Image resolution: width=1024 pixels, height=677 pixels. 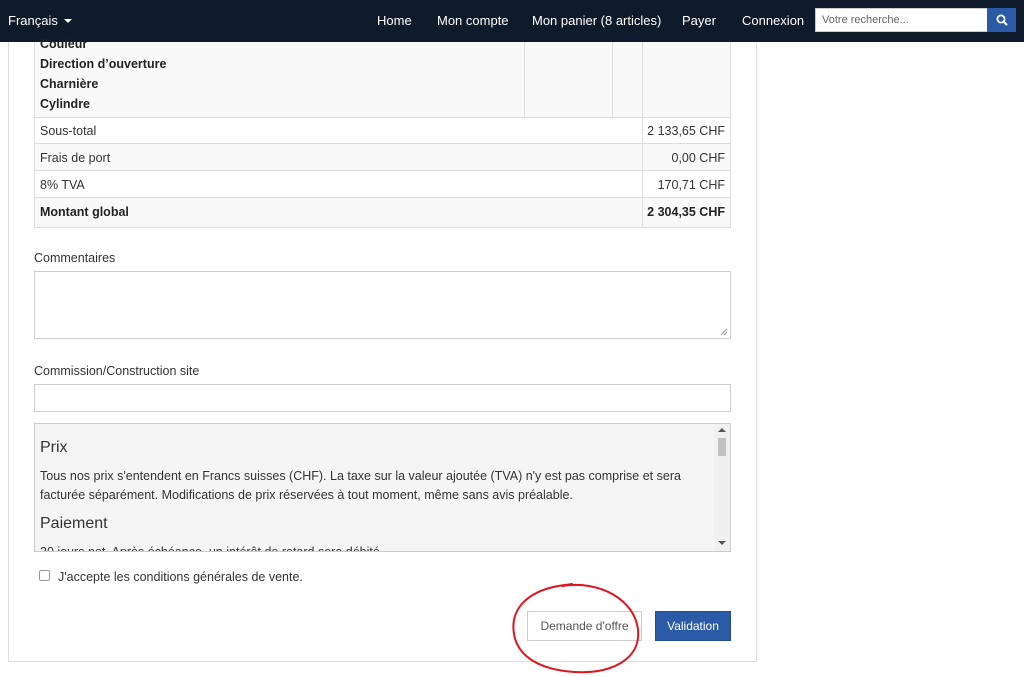 What do you see at coordinates (75, 158) in the screenshot?
I see `shipping-label: Frais de port` at bounding box center [75, 158].